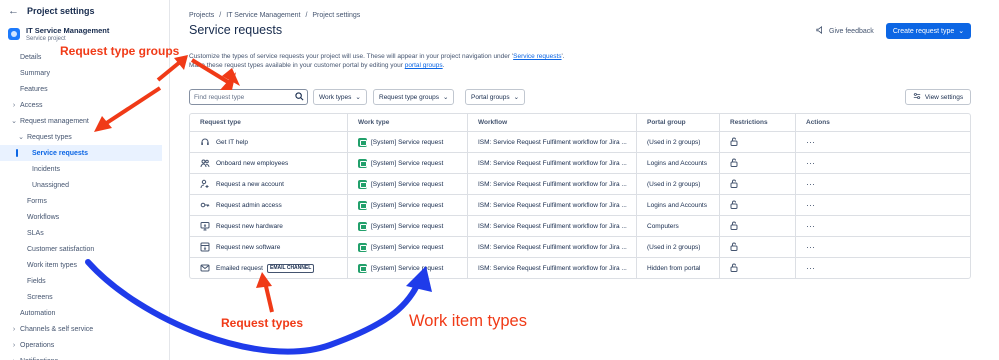  What do you see at coordinates (678, 122) in the screenshot?
I see `col-portal-group: Portal group` at bounding box center [678, 122].